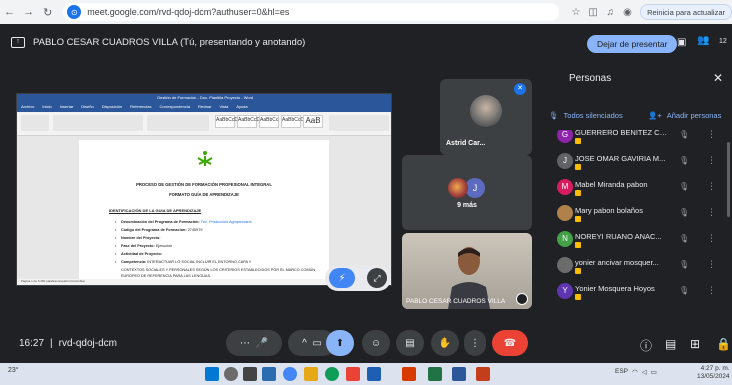 This screenshot has width=732, height=385. I want to click on annotate-pen-icon: ⚡, so click(342, 278).